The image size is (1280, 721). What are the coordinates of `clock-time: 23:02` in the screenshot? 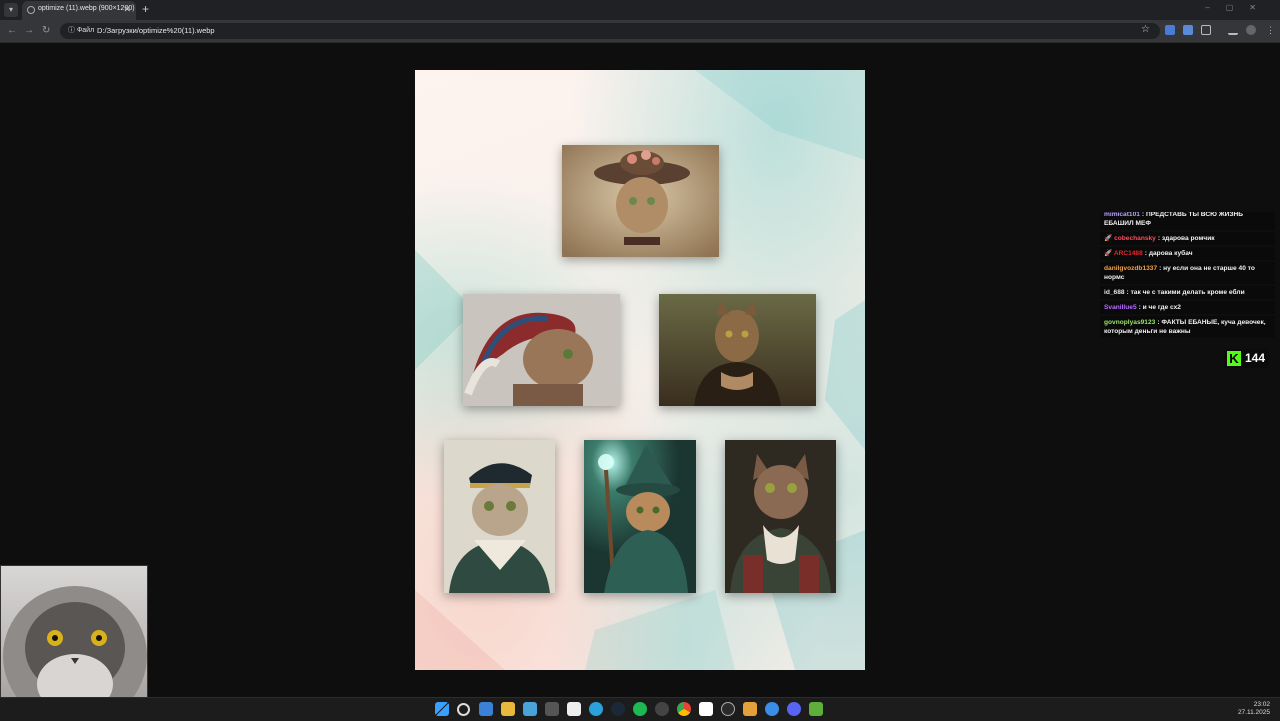 It's located at (1261, 704).